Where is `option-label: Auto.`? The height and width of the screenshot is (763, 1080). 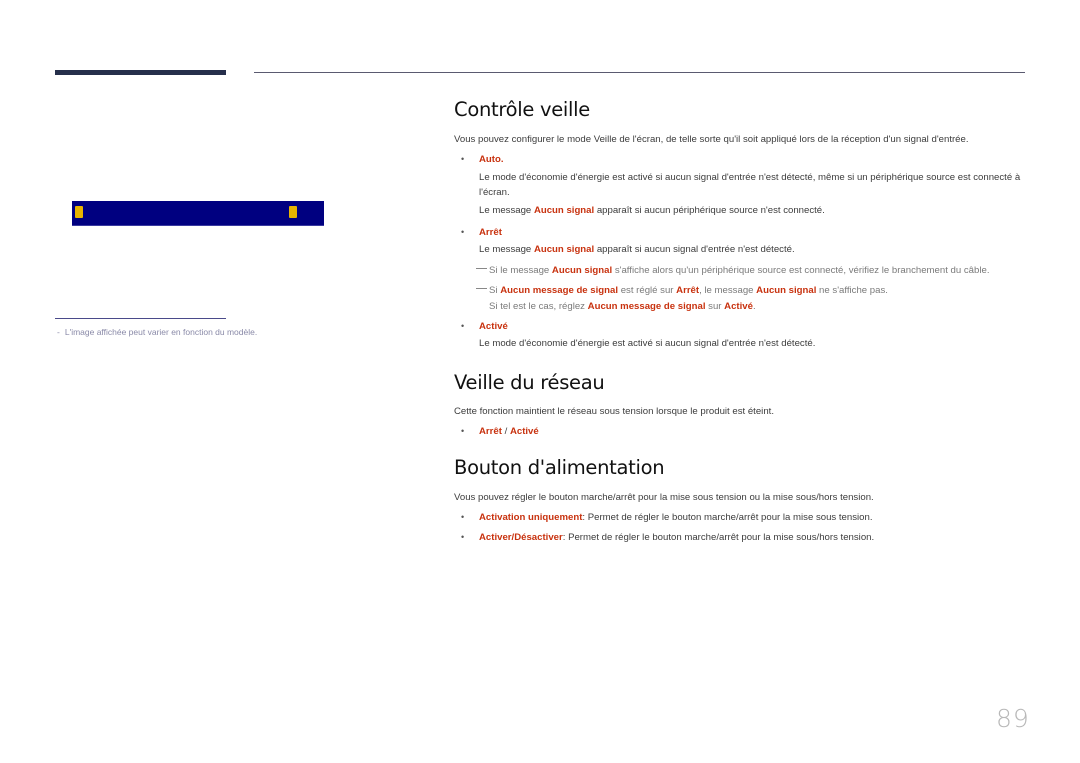 option-label: Auto. is located at coordinates (491, 159).